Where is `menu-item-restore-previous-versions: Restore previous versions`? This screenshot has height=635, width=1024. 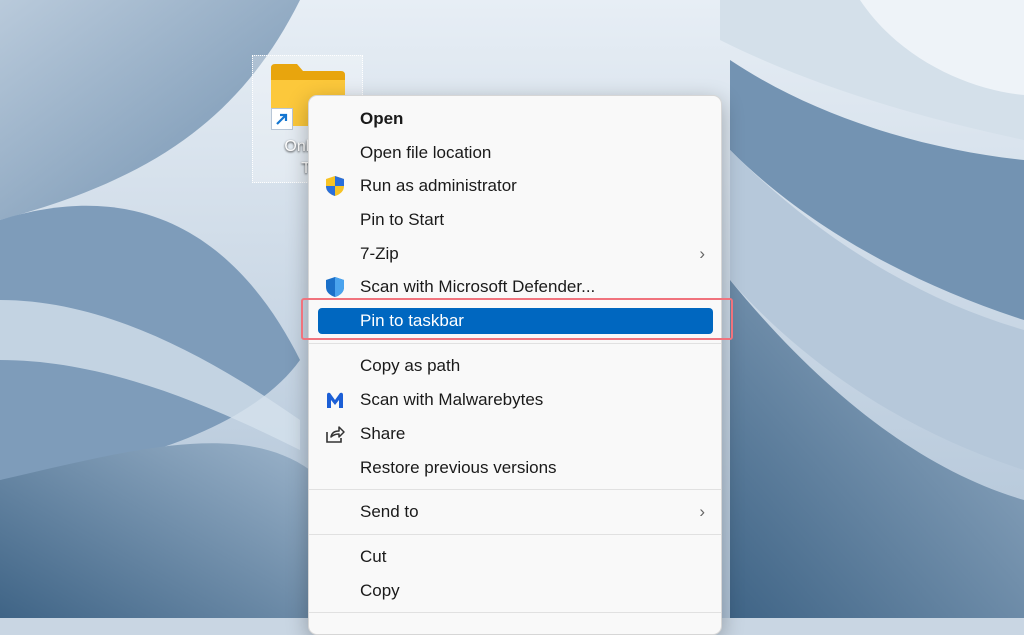
menu-item-restore-previous-versions: Restore previous versions is located at coordinates (515, 468).